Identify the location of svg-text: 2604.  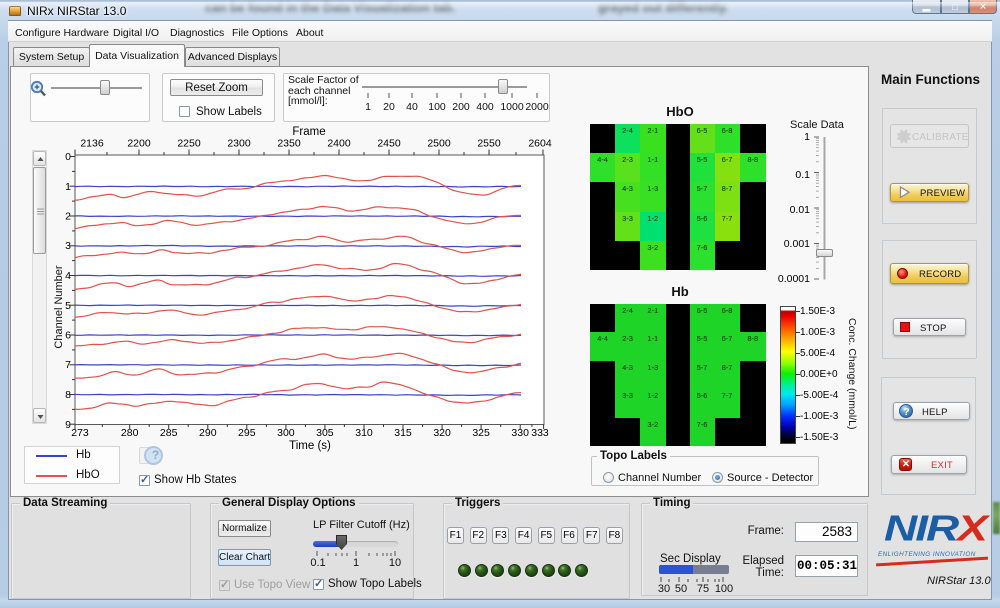
(540, 144).